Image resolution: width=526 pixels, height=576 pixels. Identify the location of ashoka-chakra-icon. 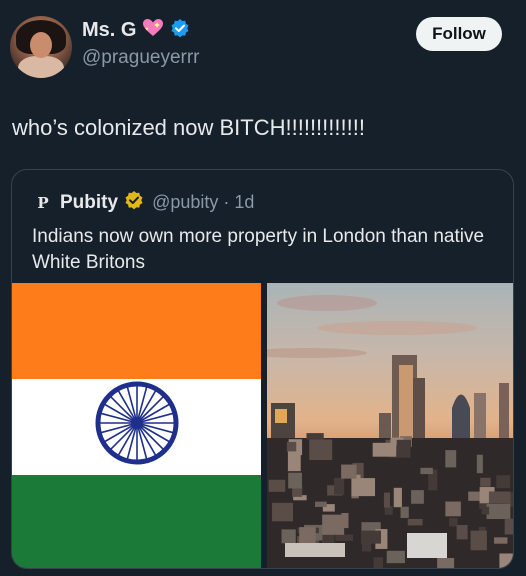
(137, 423).